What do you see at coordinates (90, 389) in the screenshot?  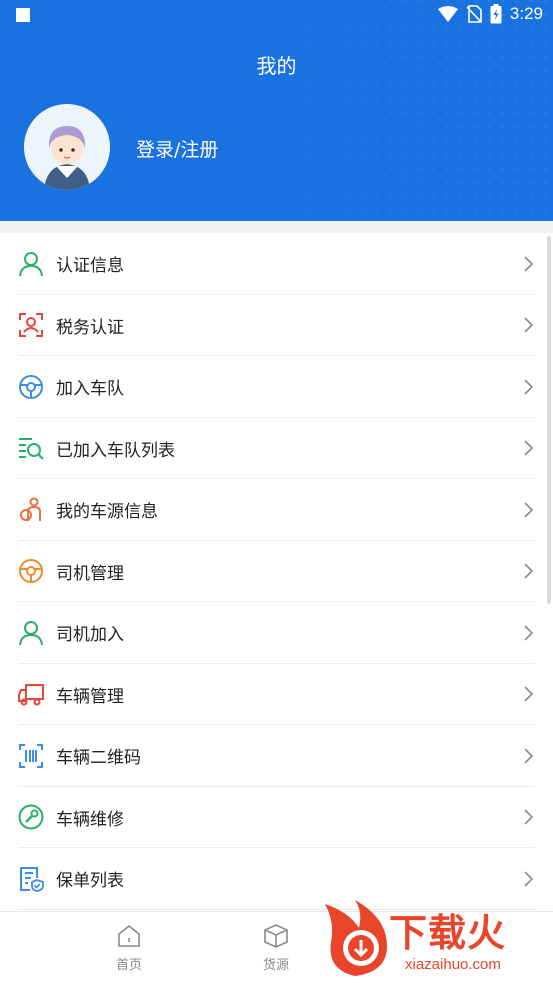 I see `menu-item-label: 加入车队` at bounding box center [90, 389].